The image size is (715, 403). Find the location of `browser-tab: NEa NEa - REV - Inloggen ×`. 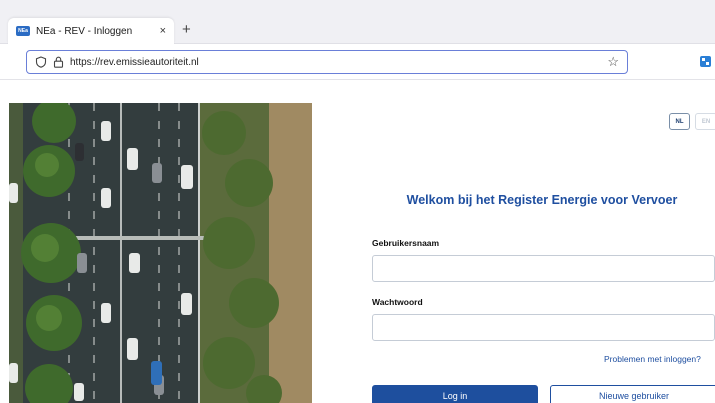

browser-tab: NEa NEa - REV - Inloggen × is located at coordinates (91, 31).